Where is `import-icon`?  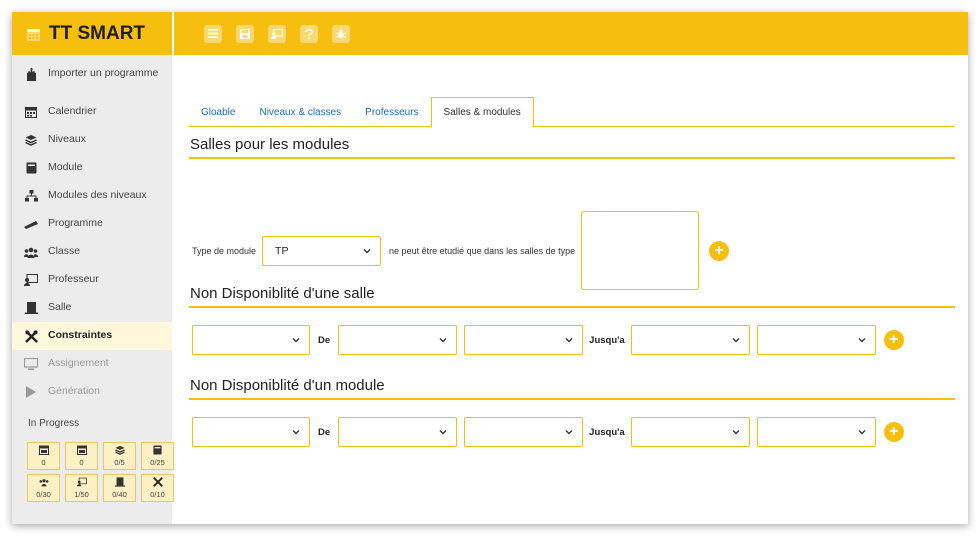 import-icon is located at coordinates (31, 74).